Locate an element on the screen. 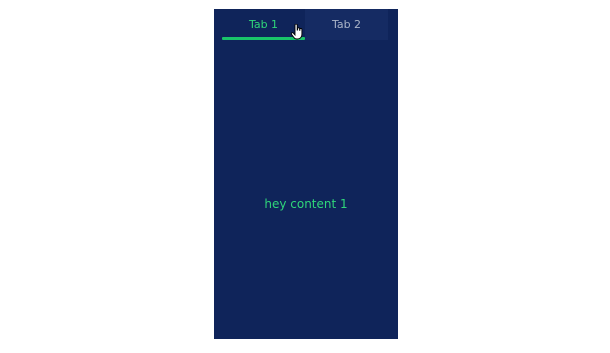  tab-1-label: Tab 1 is located at coordinates (263, 24).